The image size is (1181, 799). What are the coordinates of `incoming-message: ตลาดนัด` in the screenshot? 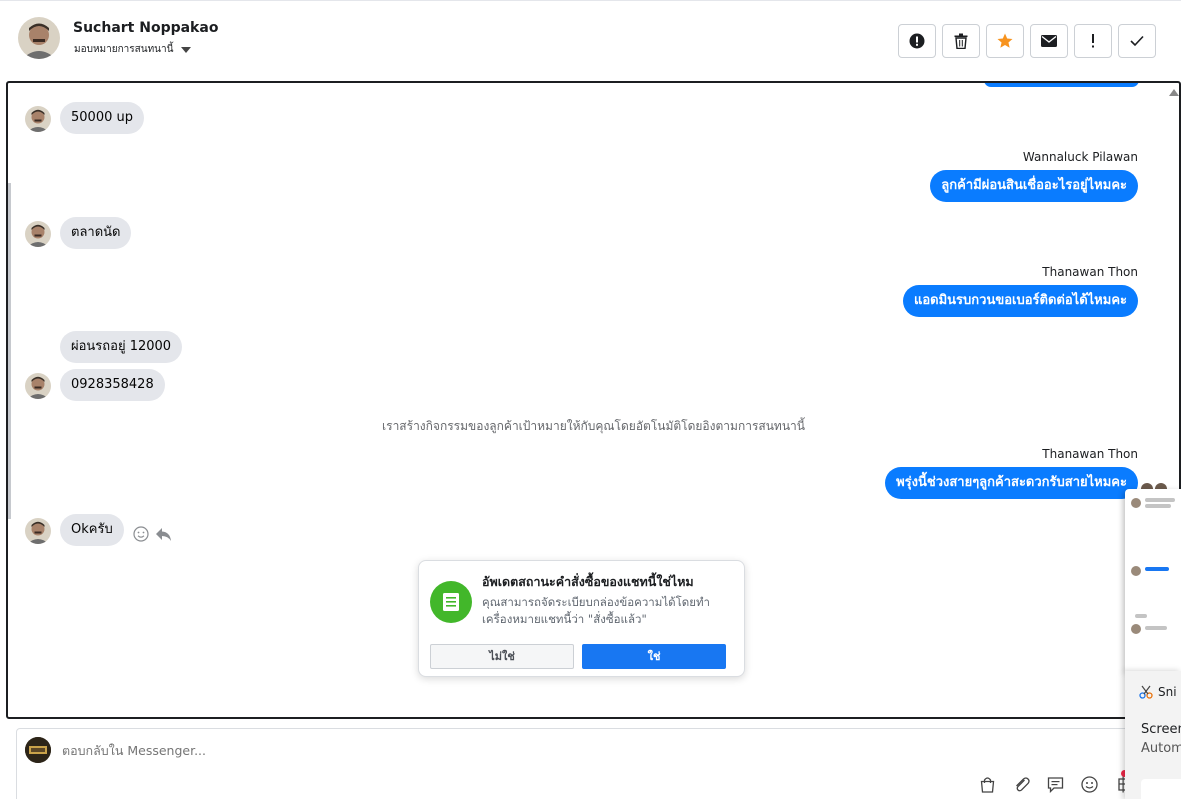 It's located at (96, 233).